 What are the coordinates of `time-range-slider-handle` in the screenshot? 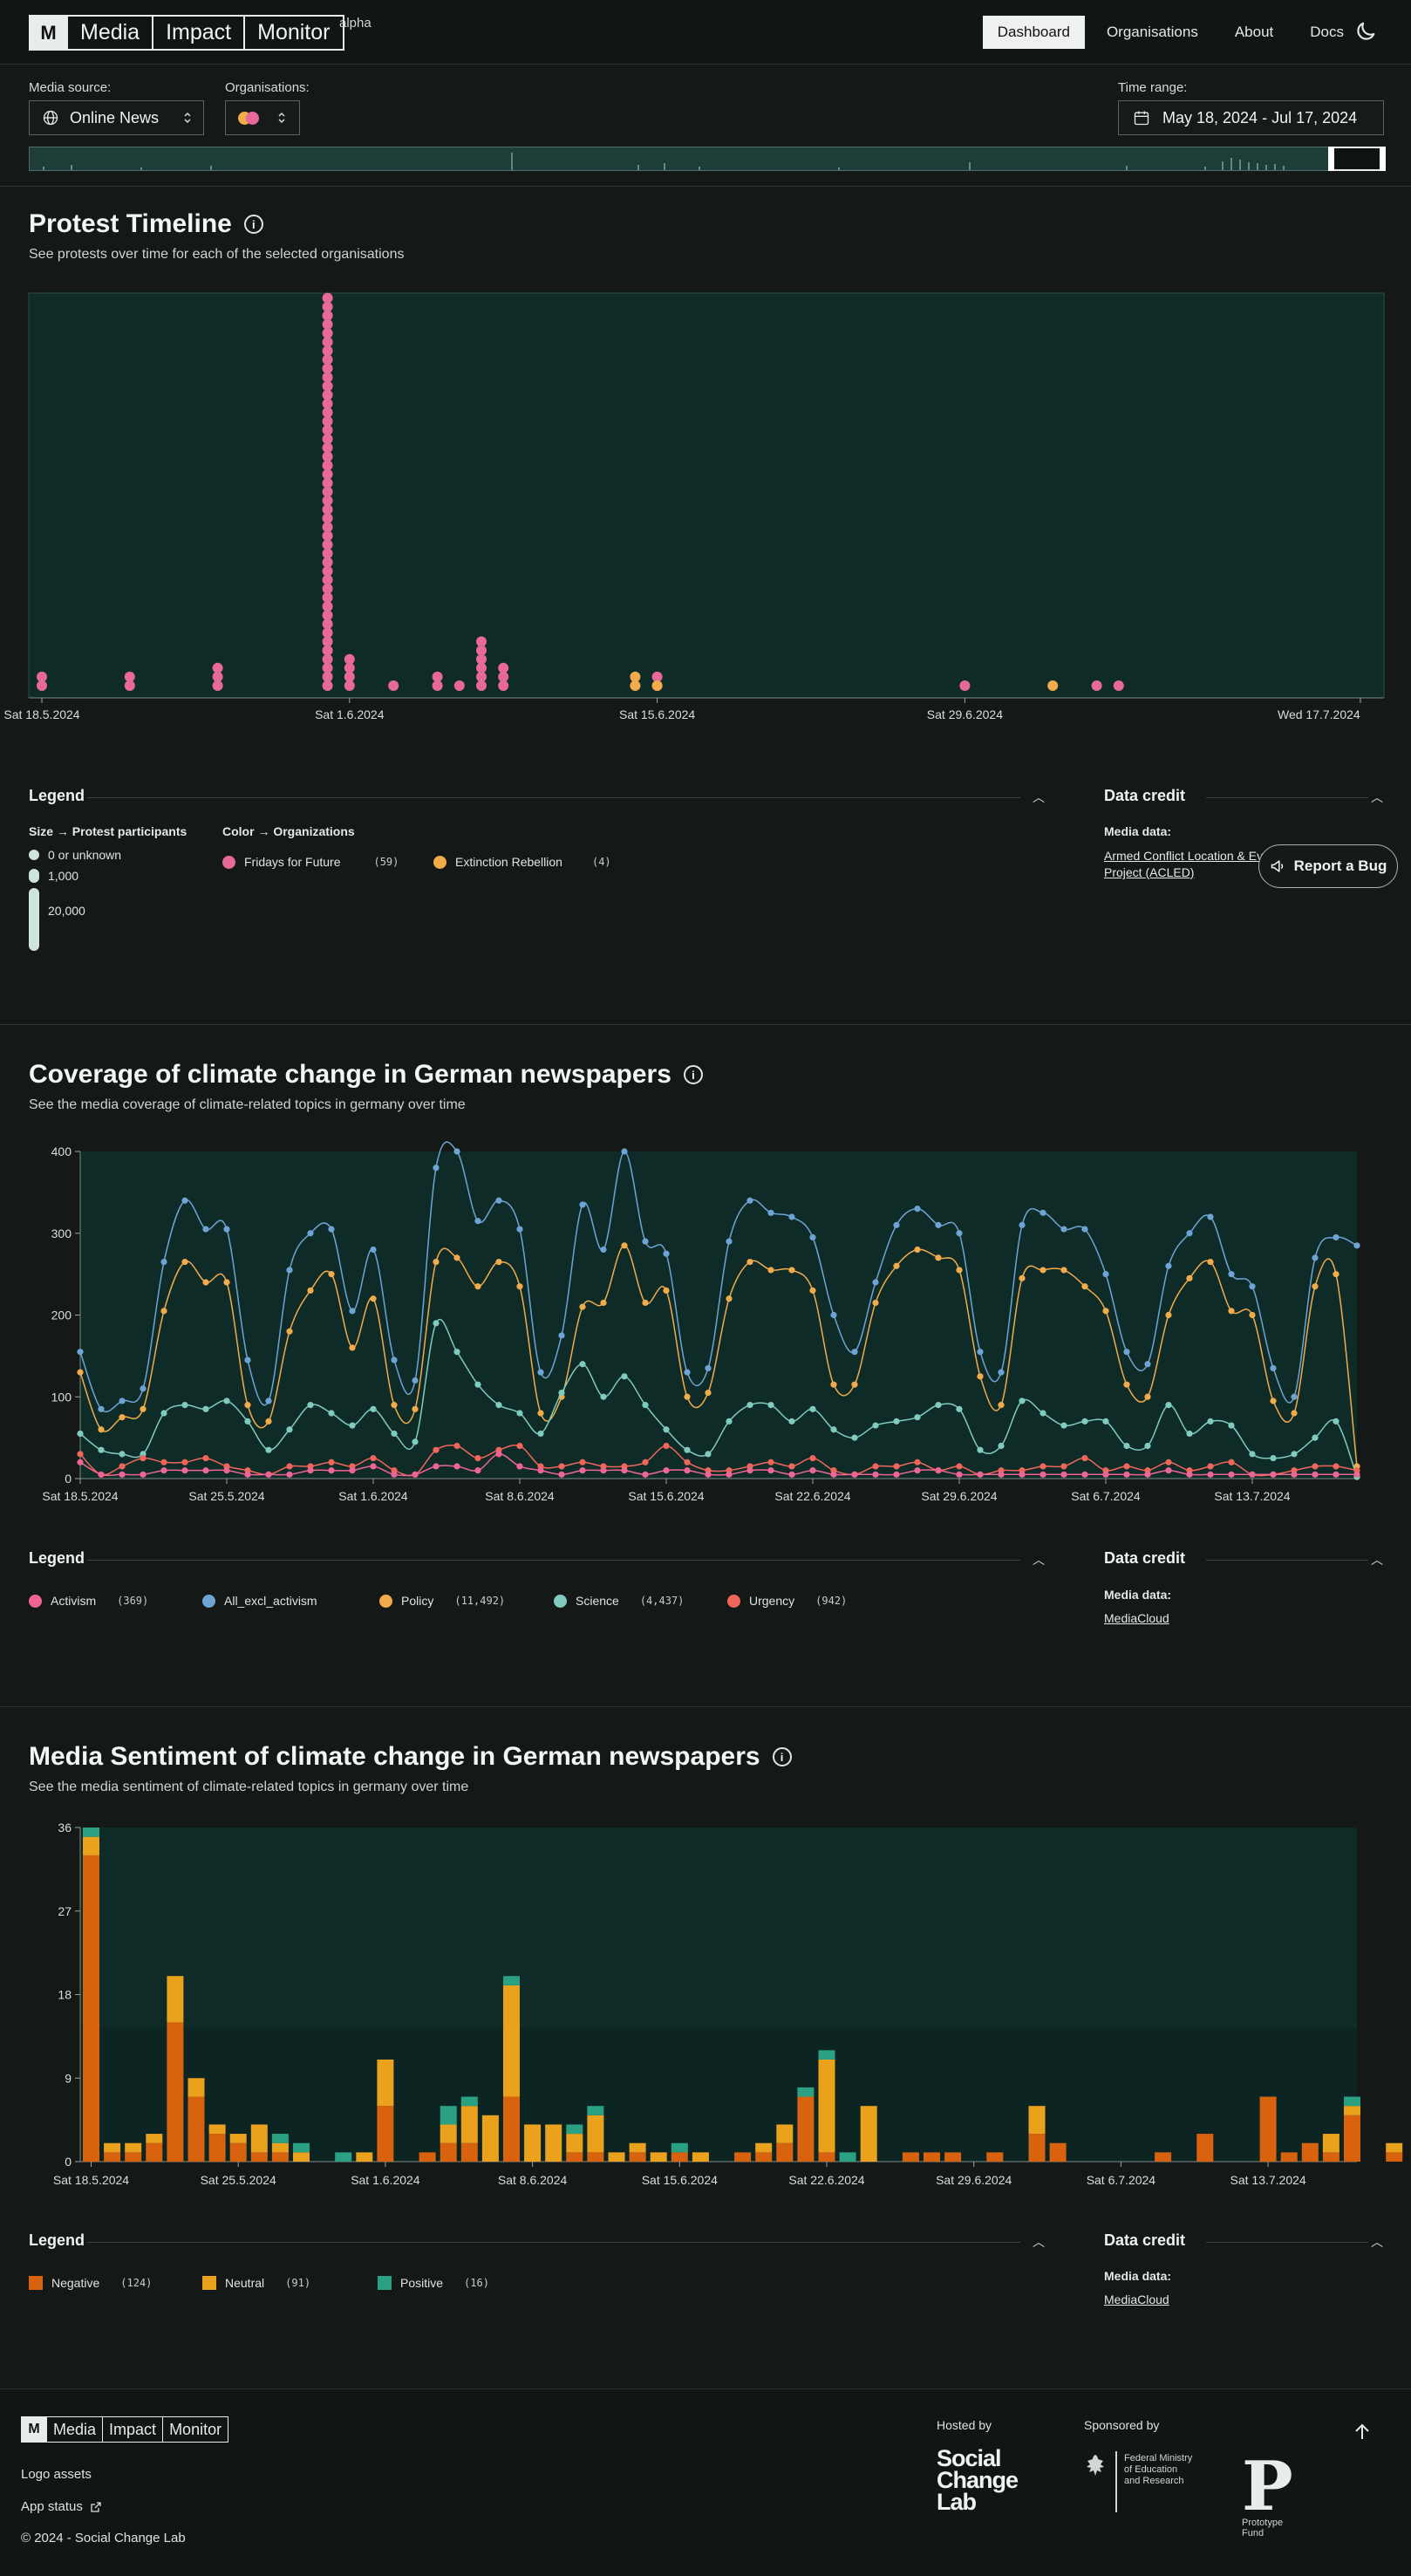 It's located at (1357, 159).